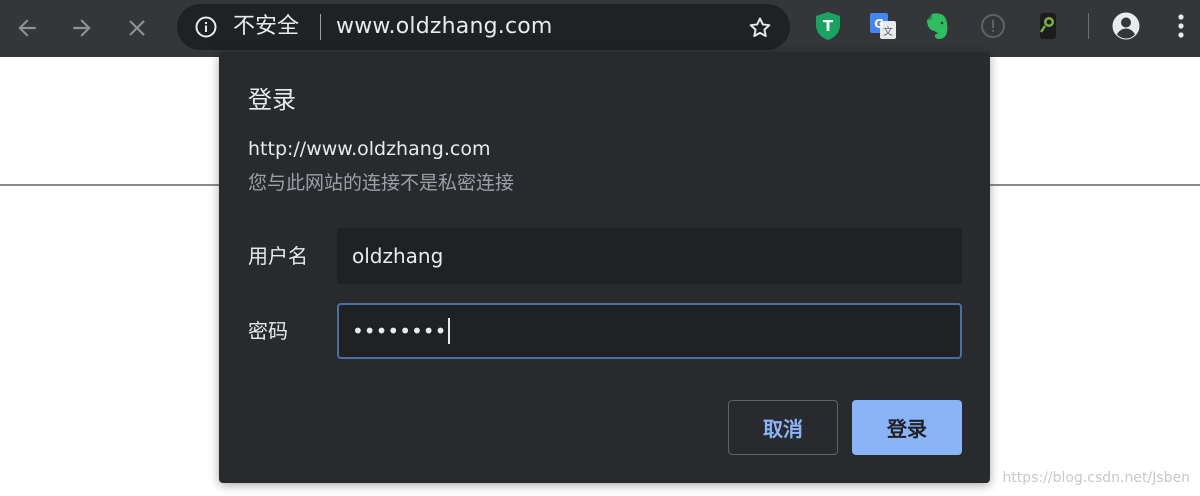 The width and height of the screenshot is (1200, 496). I want to click on profile-avatar-icon, so click(1126, 26).